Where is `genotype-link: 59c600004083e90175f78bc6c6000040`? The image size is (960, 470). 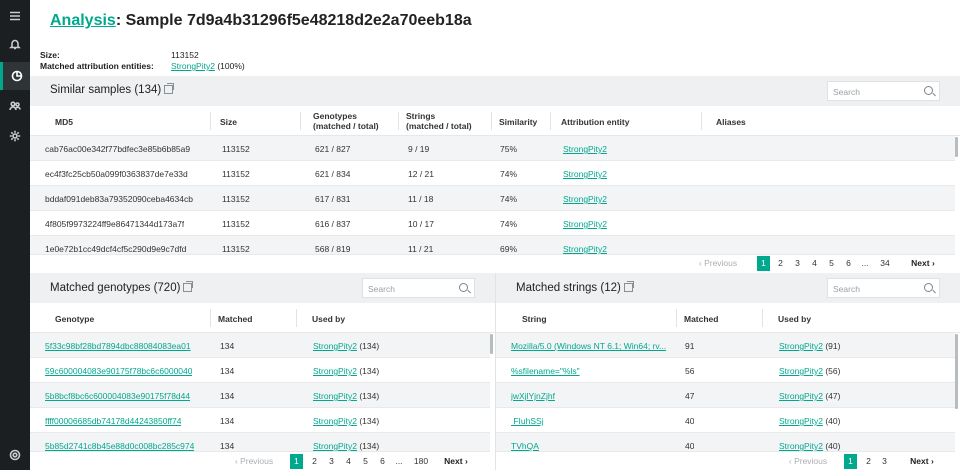
genotype-link: 59c600004083e90175f78bc6c6000040 is located at coordinates (118, 371).